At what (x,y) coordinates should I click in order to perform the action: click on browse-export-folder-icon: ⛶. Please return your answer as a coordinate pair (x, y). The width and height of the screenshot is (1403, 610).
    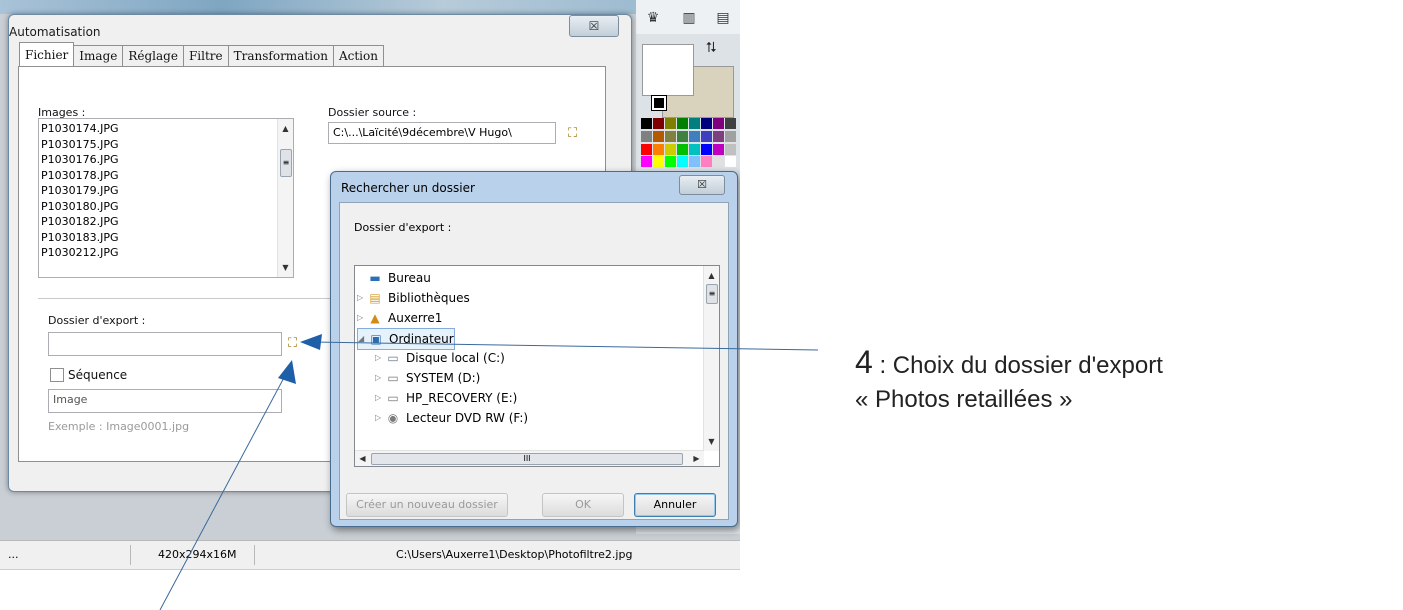
    Looking at the image, I should click on (297, 344).